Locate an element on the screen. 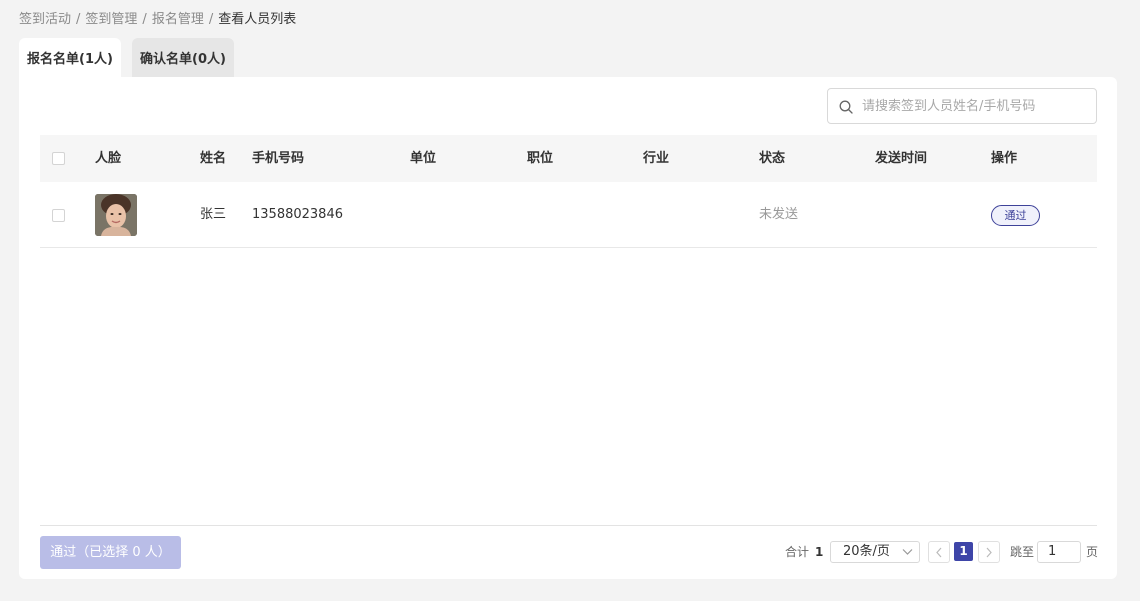  total-value: 1 is located at coordinates (819, 552).